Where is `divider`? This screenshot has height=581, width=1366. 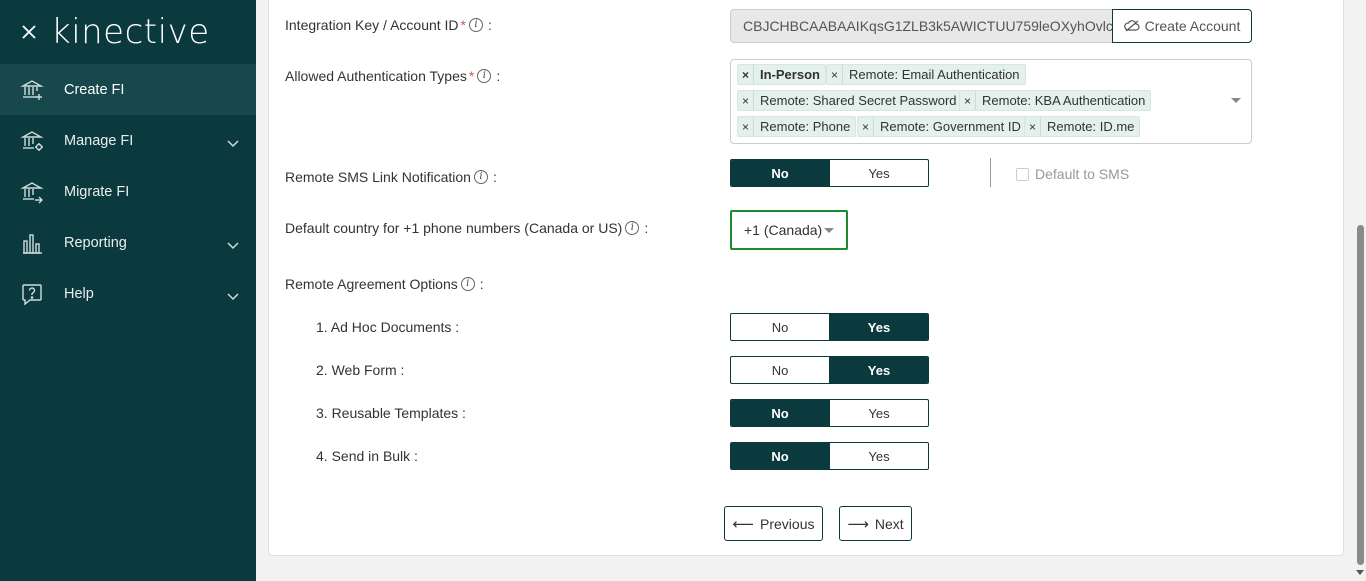 divider is located at coordinates (990, 172).